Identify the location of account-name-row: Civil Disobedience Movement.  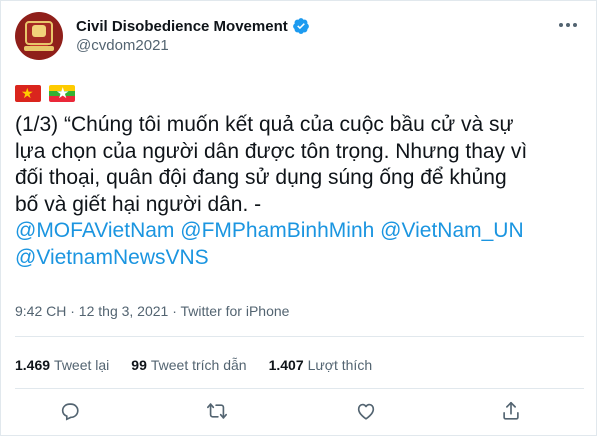
(193, 26).